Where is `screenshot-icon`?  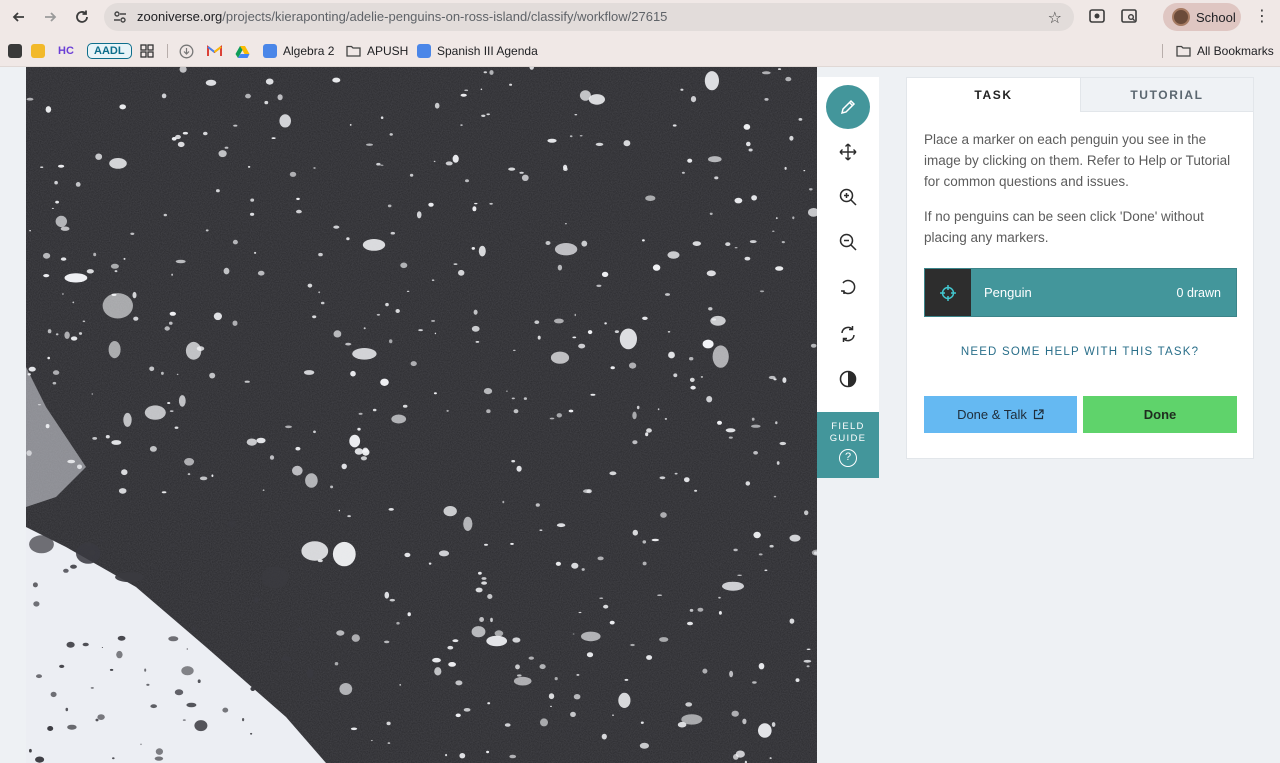
screenshot-icon is located at coordinates (1098, 17).